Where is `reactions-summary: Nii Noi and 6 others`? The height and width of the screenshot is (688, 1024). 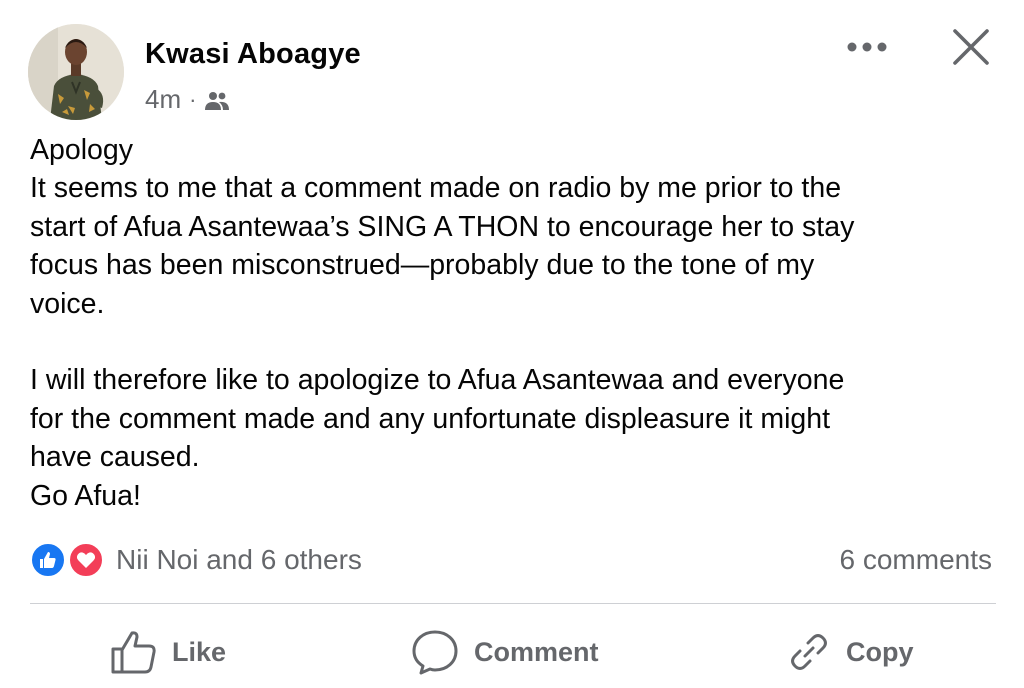 reactions-summary: Nii Noi and 6 others is located at coordinates (196, 560).